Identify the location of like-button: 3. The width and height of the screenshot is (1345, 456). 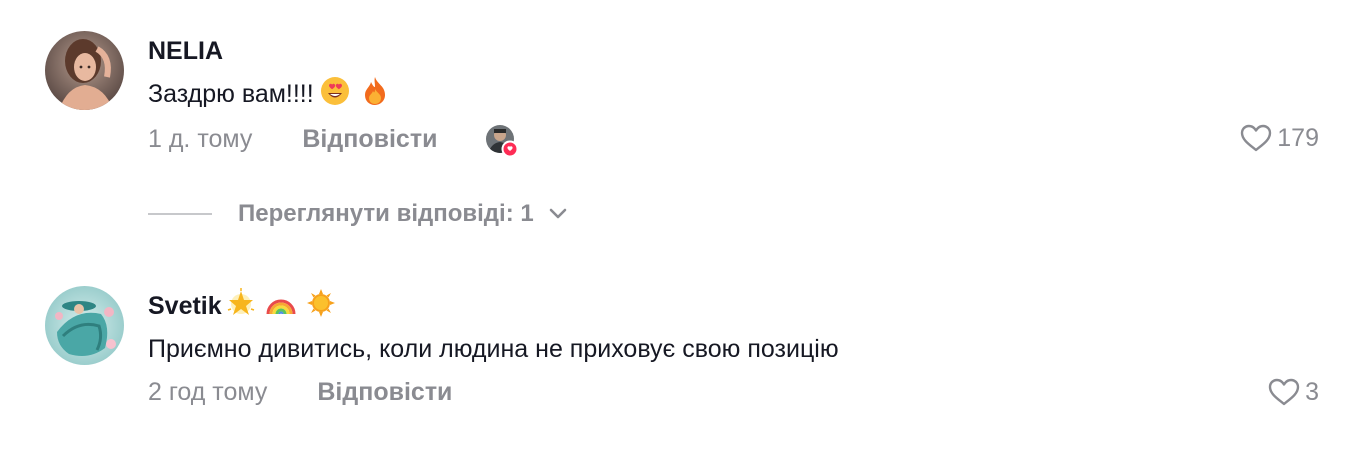
(1293, 392).